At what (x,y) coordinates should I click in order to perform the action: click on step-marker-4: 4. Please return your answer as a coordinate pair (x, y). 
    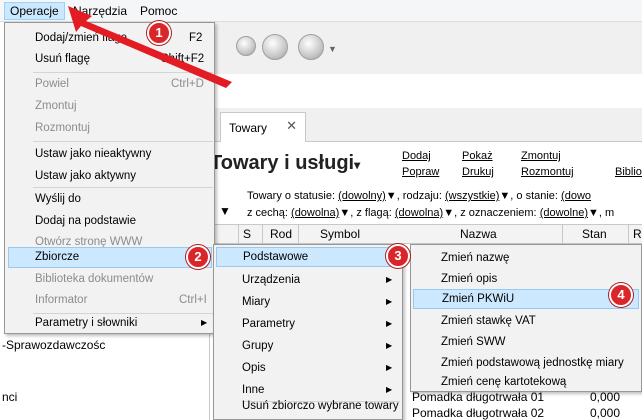
    Looking at the image, I should click on (621, 295).